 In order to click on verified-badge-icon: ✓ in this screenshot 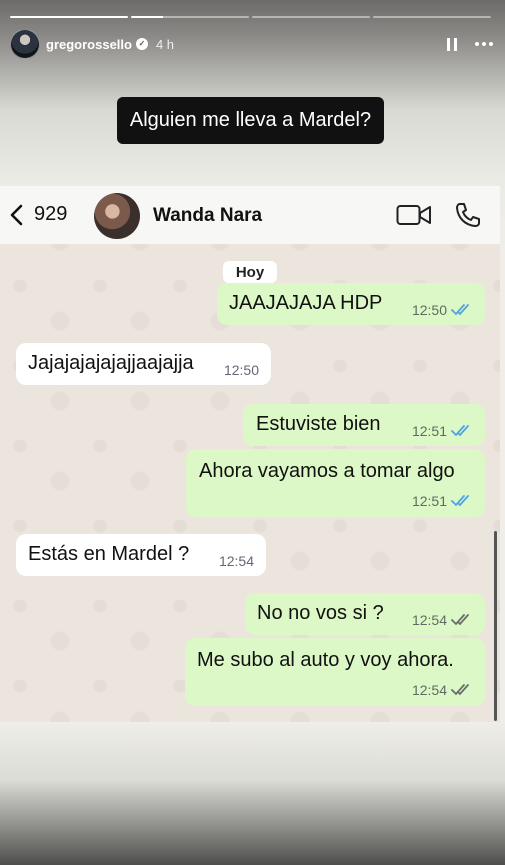, I will do `click(141, 44)`.